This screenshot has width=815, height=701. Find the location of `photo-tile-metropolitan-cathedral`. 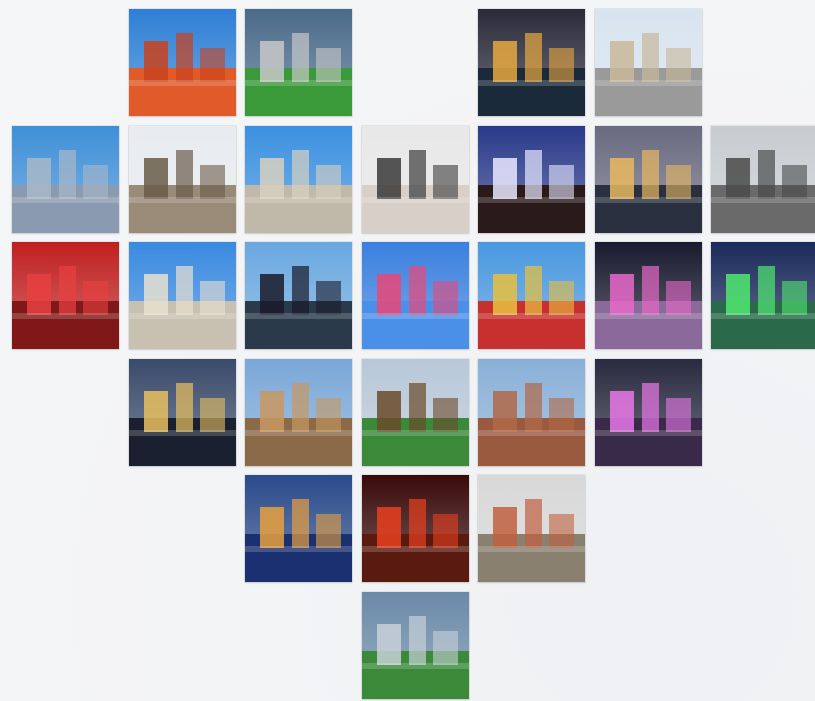

photo-tile-metropolitan-cathedral is located at coordinates (65, 179).